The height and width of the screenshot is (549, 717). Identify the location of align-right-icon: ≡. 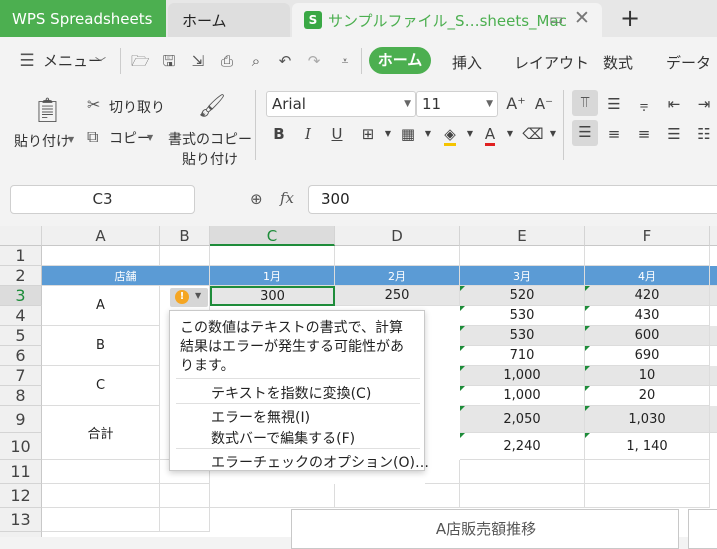
(644, 134).